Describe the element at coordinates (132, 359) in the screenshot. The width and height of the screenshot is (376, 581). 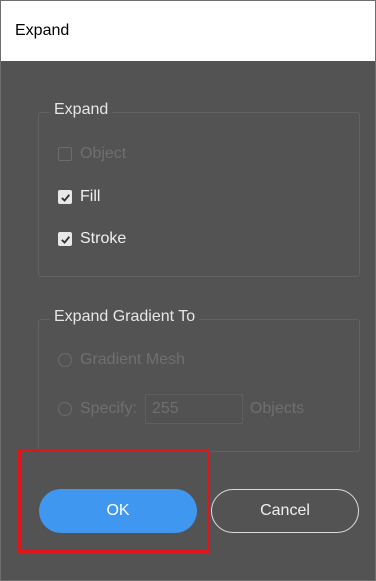
I see `gradient-mesh-label: Gradient Mesh` at that location.